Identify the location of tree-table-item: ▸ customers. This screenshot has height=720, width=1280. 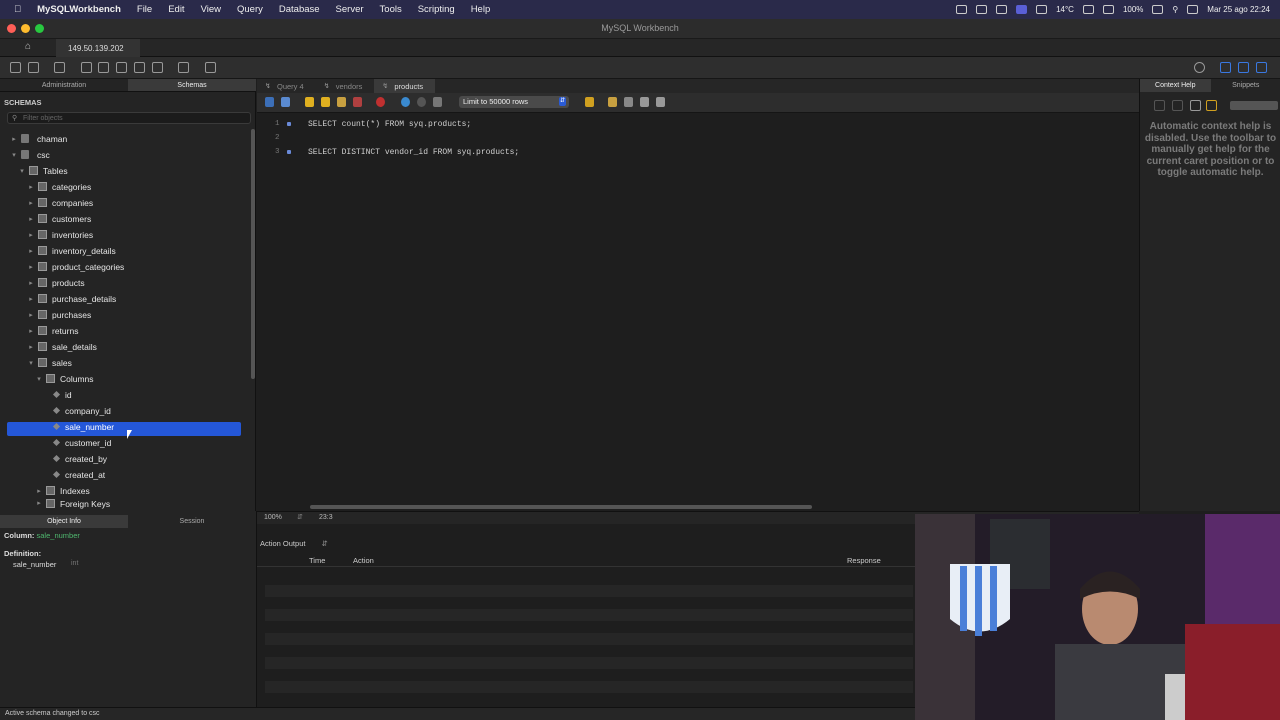
(59, 218).